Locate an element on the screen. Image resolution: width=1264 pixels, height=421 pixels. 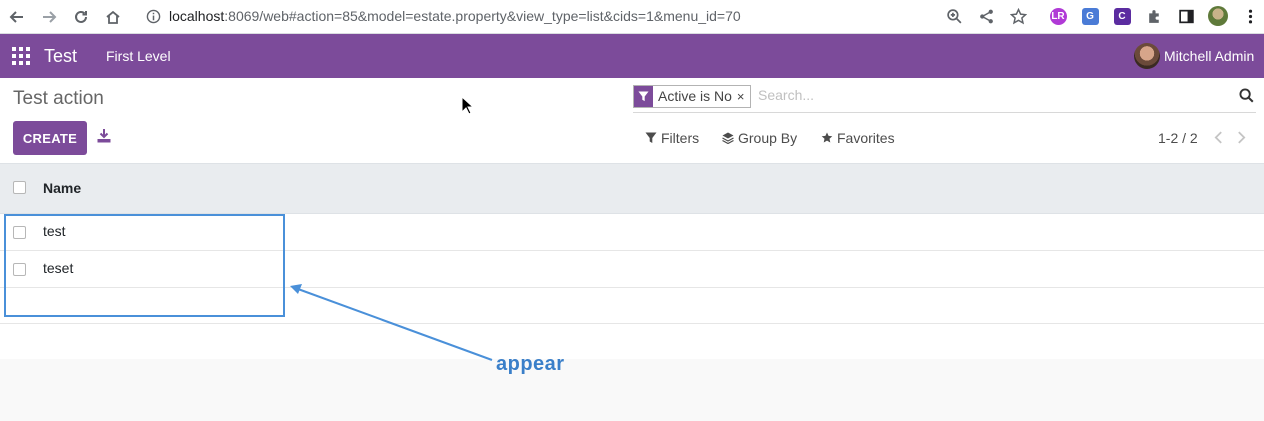
extension-c-icon: C is located at coordinates (1122, 16).